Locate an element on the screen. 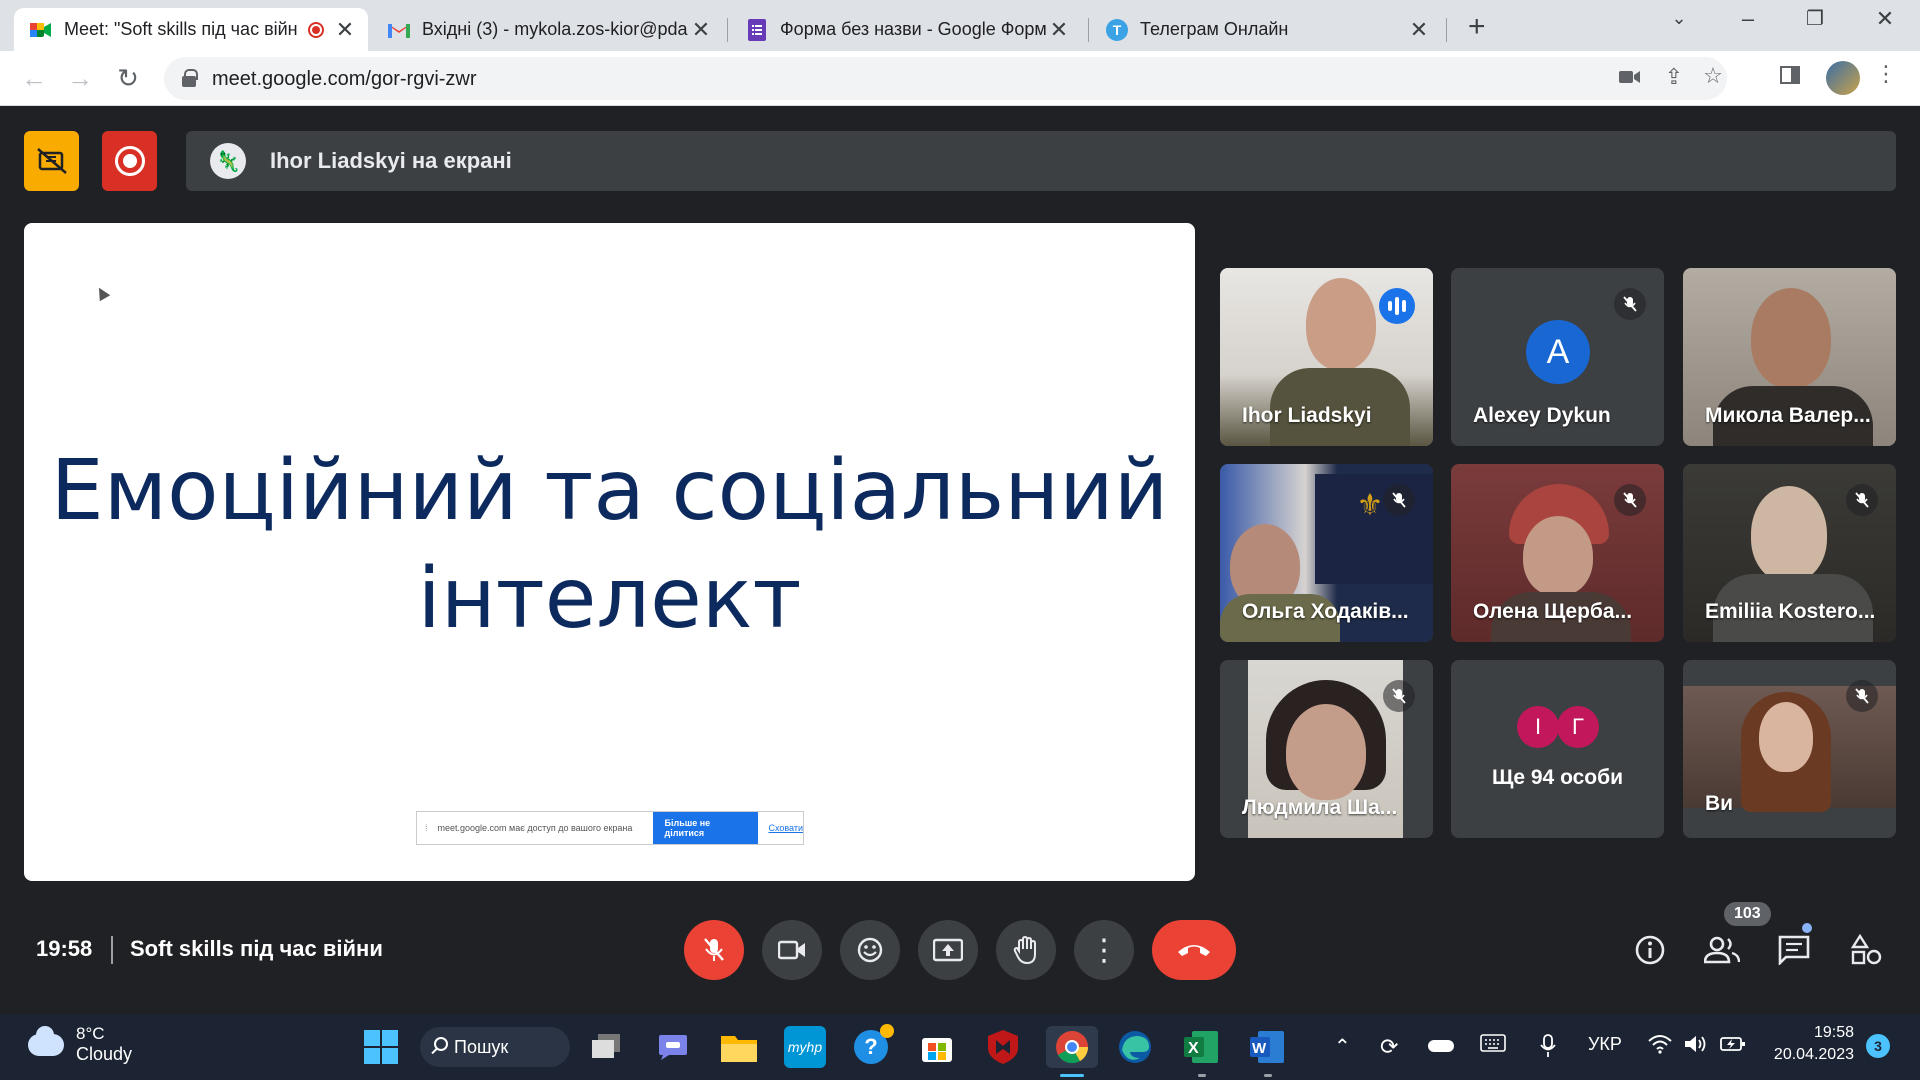 This screenshot has width=1920, height=1080. close-window-icon: ✕ is located at coordinates (1885, 19).